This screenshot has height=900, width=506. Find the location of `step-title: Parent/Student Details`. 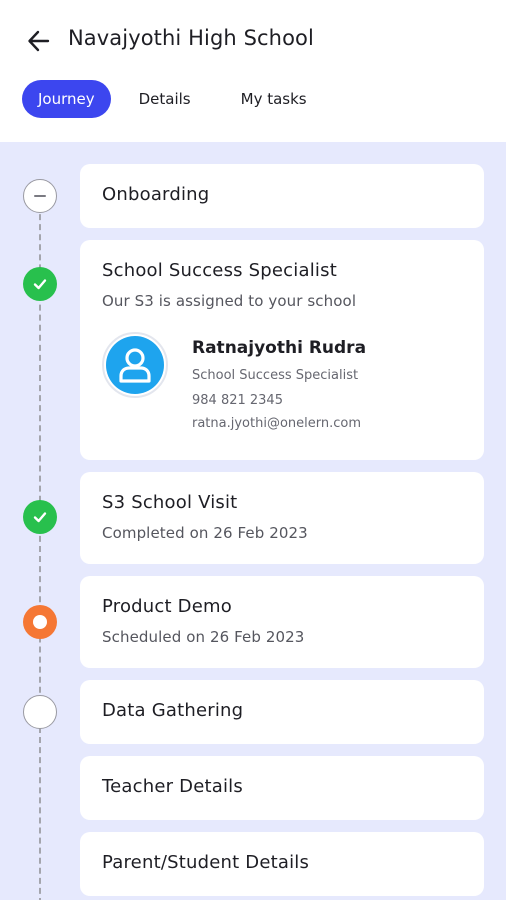

step-title: Parent/Student Details is located at coordinates (206, 862).